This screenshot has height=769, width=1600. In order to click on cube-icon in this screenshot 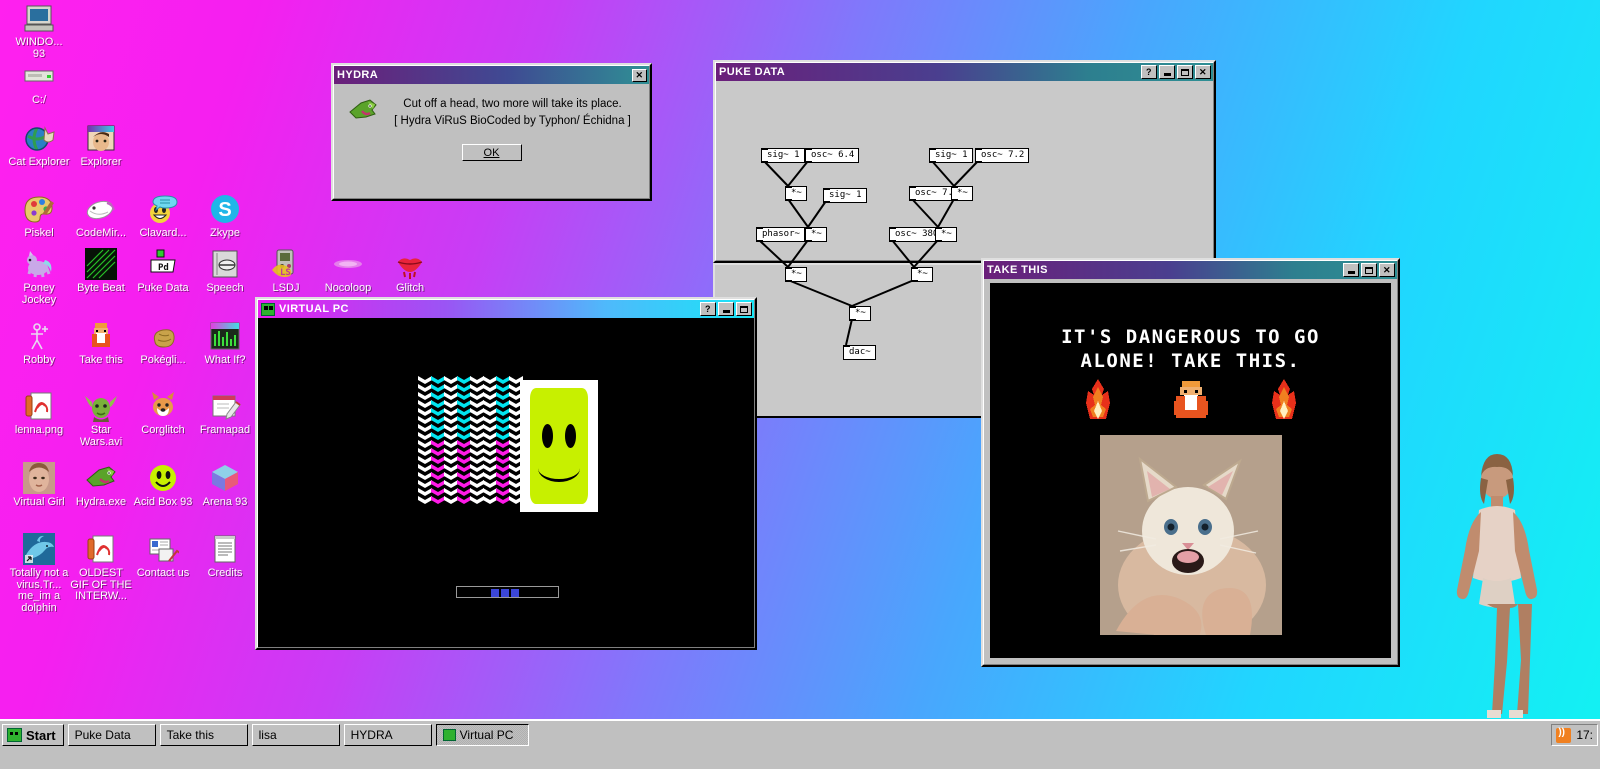, I will do `click(225, 478)`.